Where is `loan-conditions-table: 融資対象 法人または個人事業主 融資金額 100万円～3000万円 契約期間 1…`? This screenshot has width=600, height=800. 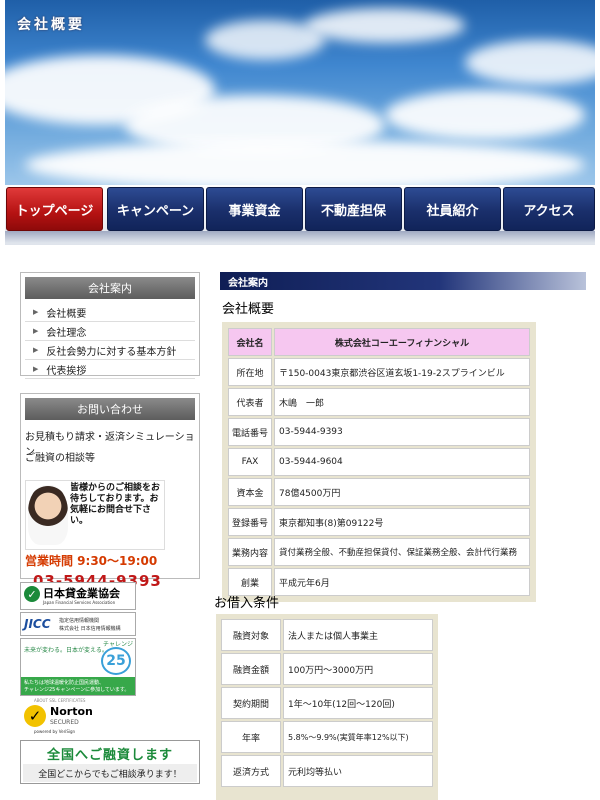
loan-conditions-table: 融資対象 法人または個人事業主 融資金額 100万円～3000万円 契約期間 1… is located at coordinates (327, 707).